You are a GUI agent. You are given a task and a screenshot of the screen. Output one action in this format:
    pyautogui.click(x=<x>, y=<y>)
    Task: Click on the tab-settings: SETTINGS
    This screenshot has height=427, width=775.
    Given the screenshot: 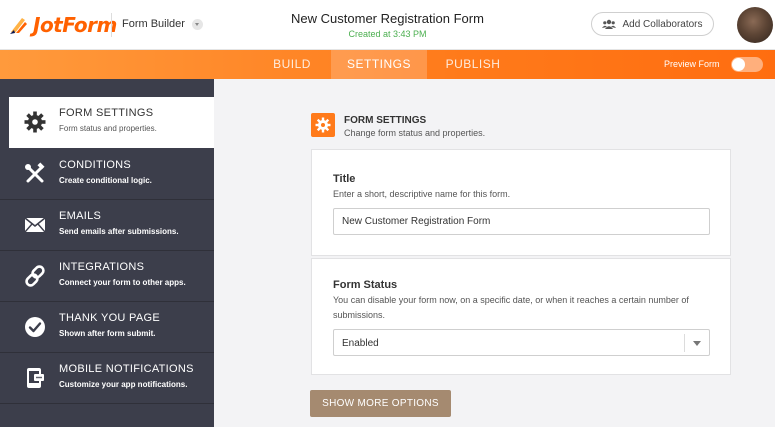 What is the action you would take?
    pyautogui.click(x=379, y=64)
    